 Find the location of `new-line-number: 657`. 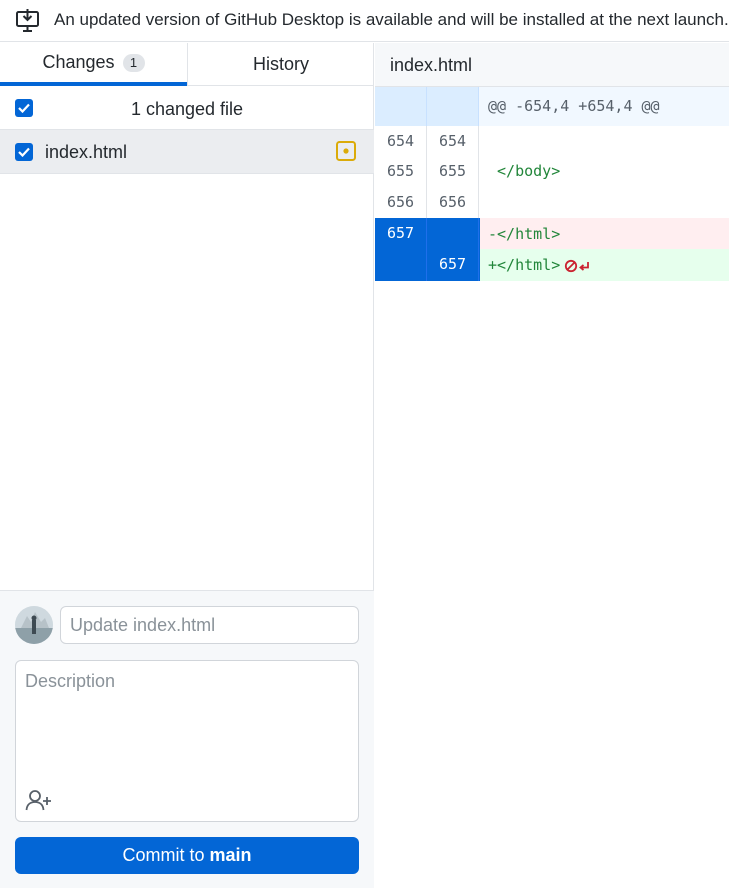

new-line-number: 657 is located at coordinates (453, 265).